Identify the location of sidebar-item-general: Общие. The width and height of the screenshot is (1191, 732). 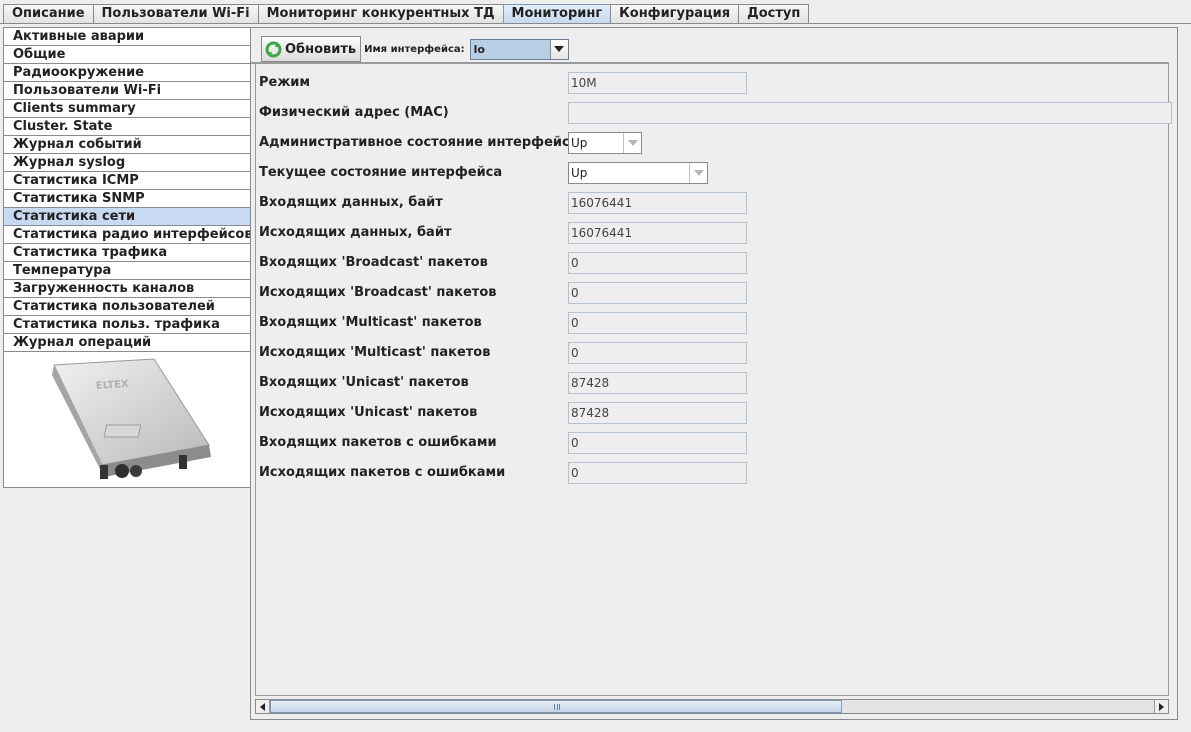
(127, 55).